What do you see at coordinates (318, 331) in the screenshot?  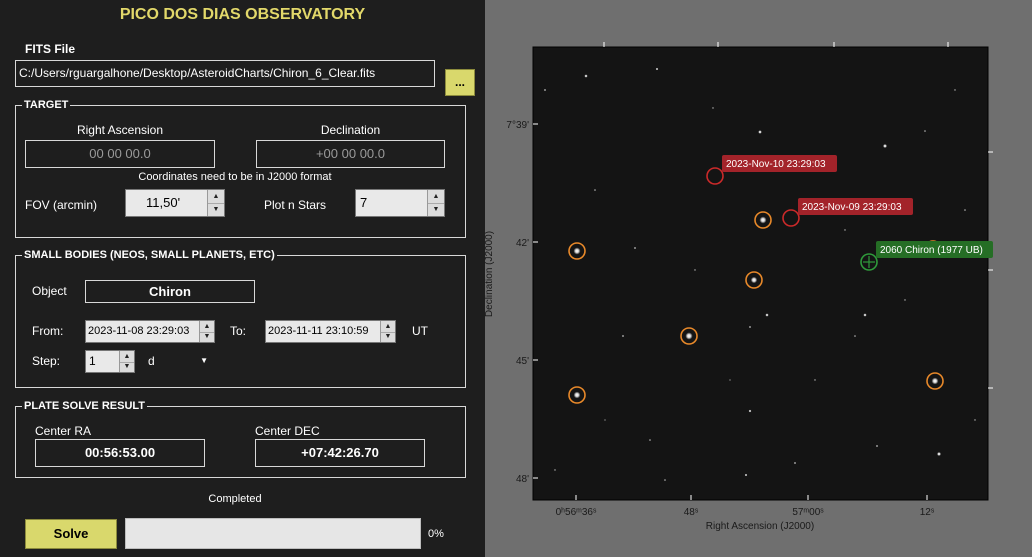 I see `to-value: 2023-11-11 23:10:59` at bounding box center [318, 331].